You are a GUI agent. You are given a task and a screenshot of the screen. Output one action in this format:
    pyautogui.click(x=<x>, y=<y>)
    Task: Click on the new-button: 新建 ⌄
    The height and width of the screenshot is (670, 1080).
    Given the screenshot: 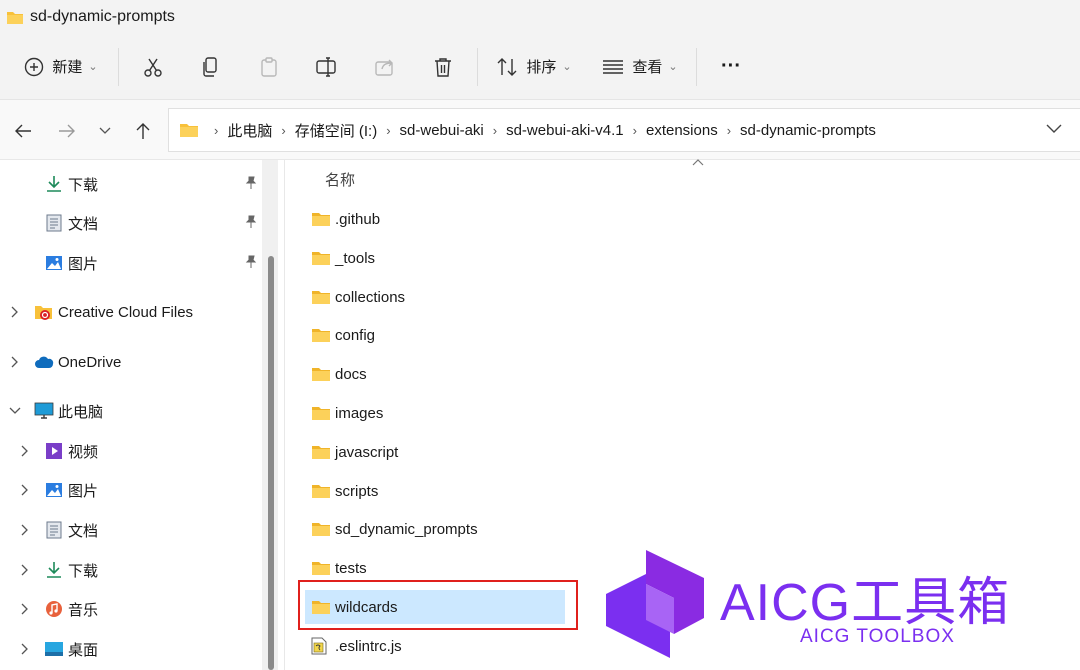 What is the action you would take?
    pyautogui.click(x=61, y=67)
    